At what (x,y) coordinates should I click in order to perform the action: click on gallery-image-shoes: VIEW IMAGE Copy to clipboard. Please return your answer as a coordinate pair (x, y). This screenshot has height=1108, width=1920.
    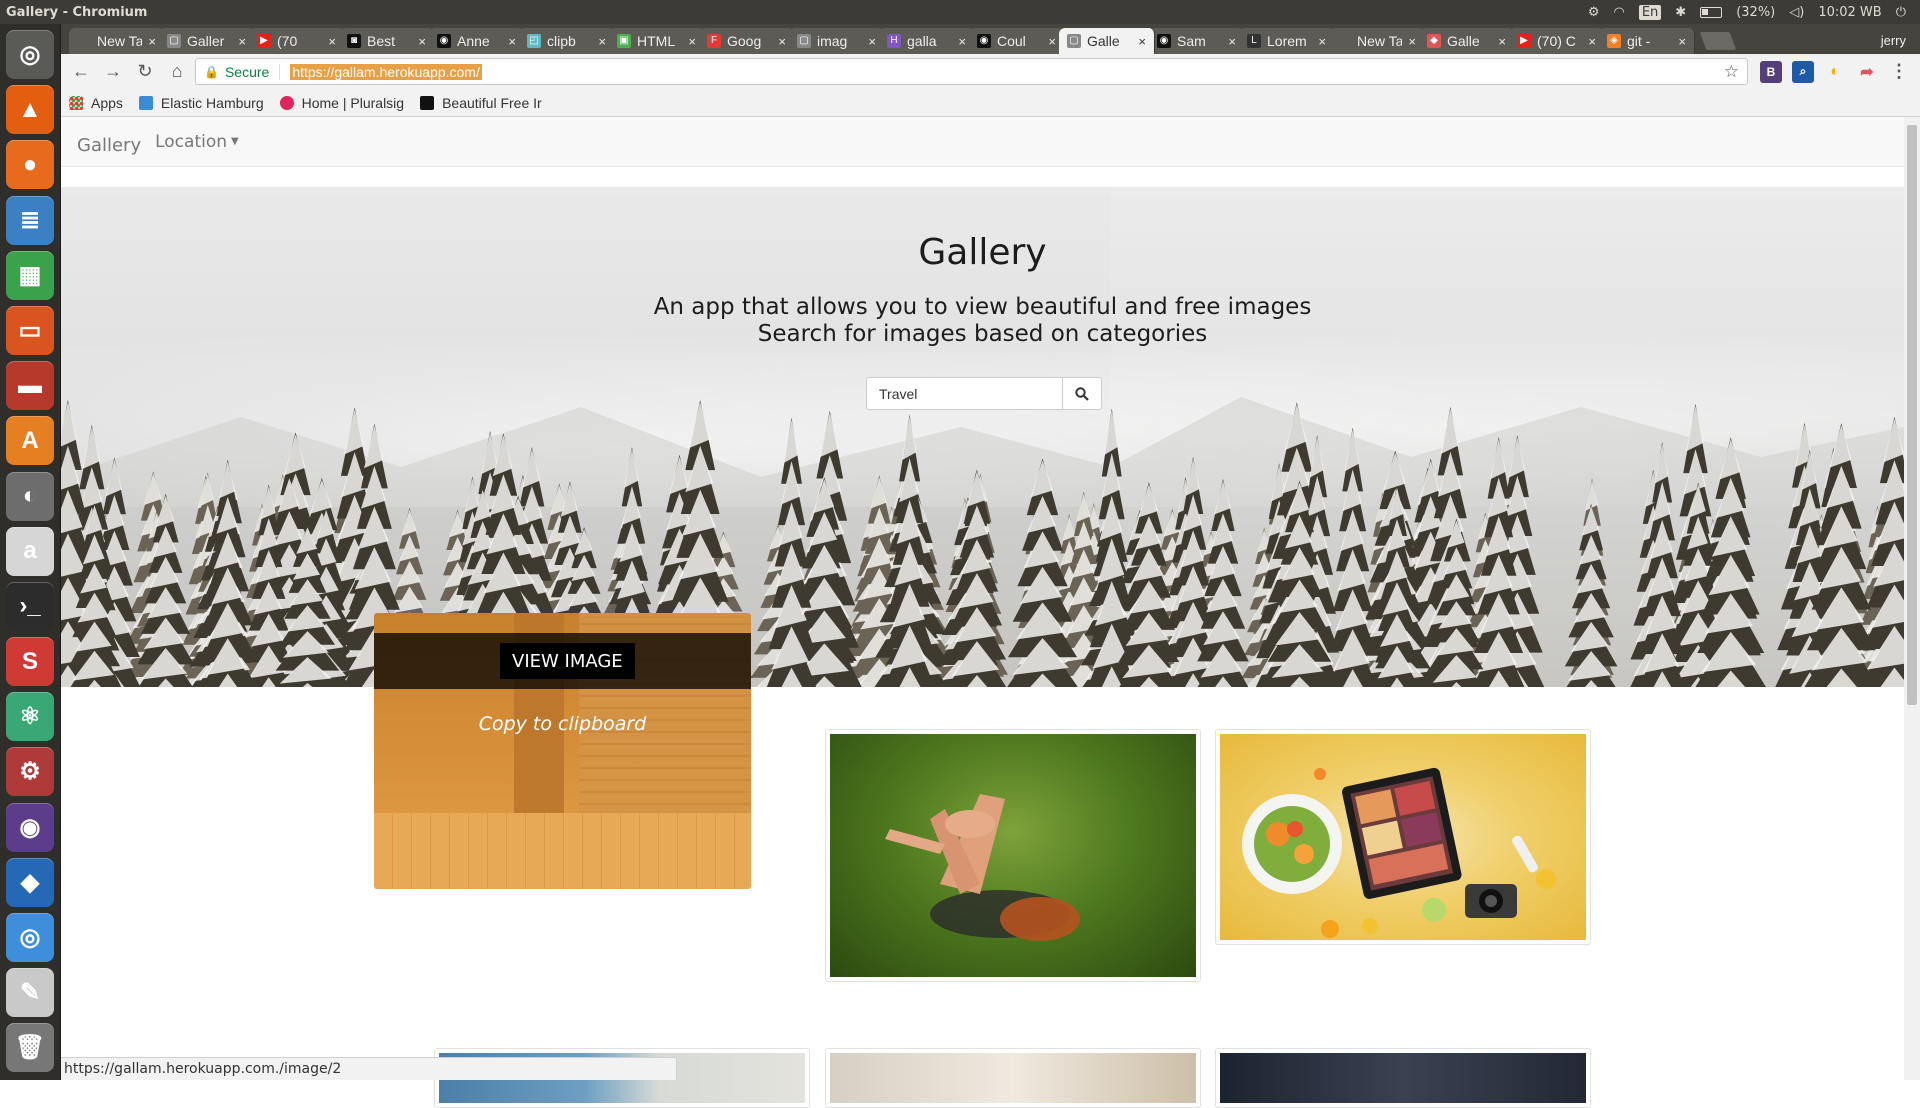
    Looking at the image, I should click on (562, 751).